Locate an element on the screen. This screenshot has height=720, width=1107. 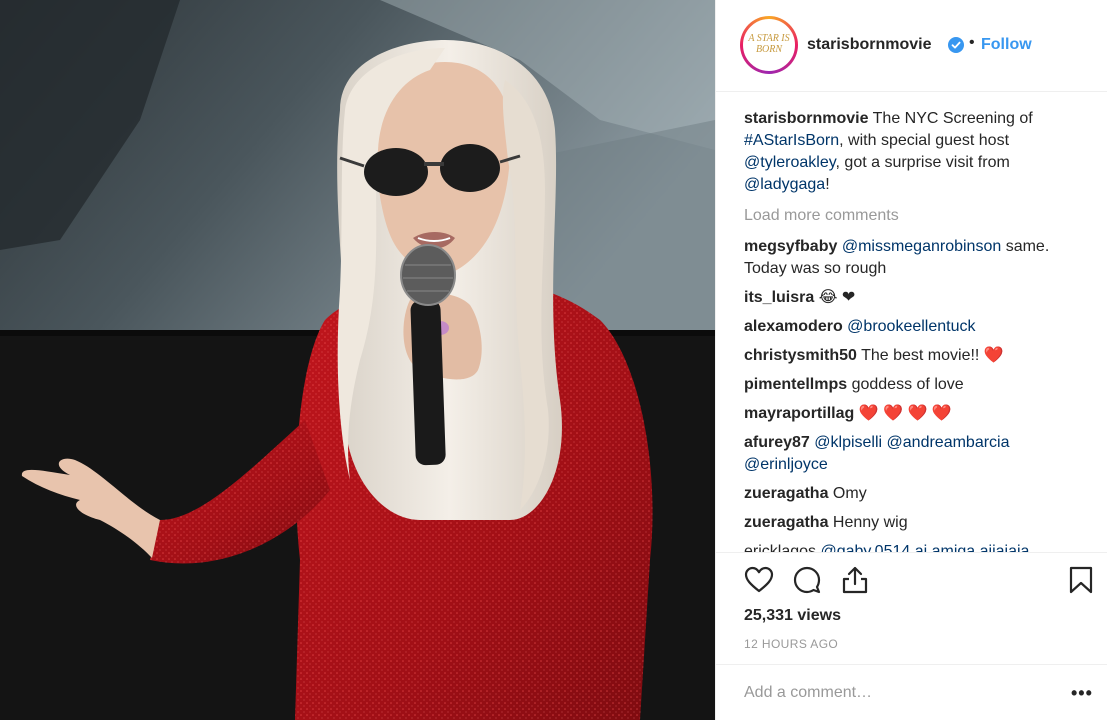
caption-mention: @tyleroakley is located at coordinates (790, 162).